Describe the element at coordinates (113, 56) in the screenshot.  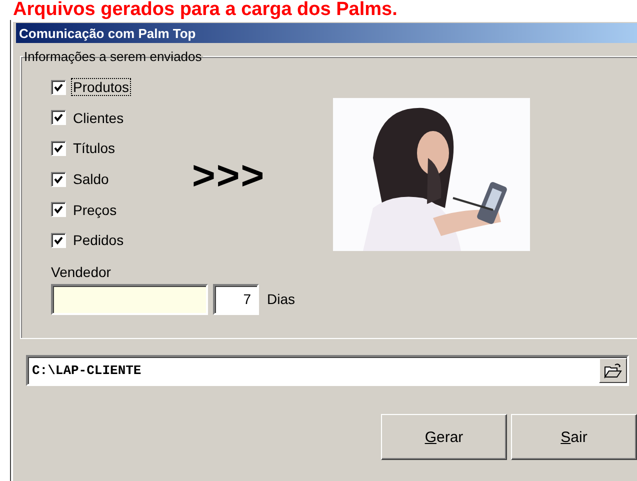
I see `group-title: Informações a serem enviados` at that location.